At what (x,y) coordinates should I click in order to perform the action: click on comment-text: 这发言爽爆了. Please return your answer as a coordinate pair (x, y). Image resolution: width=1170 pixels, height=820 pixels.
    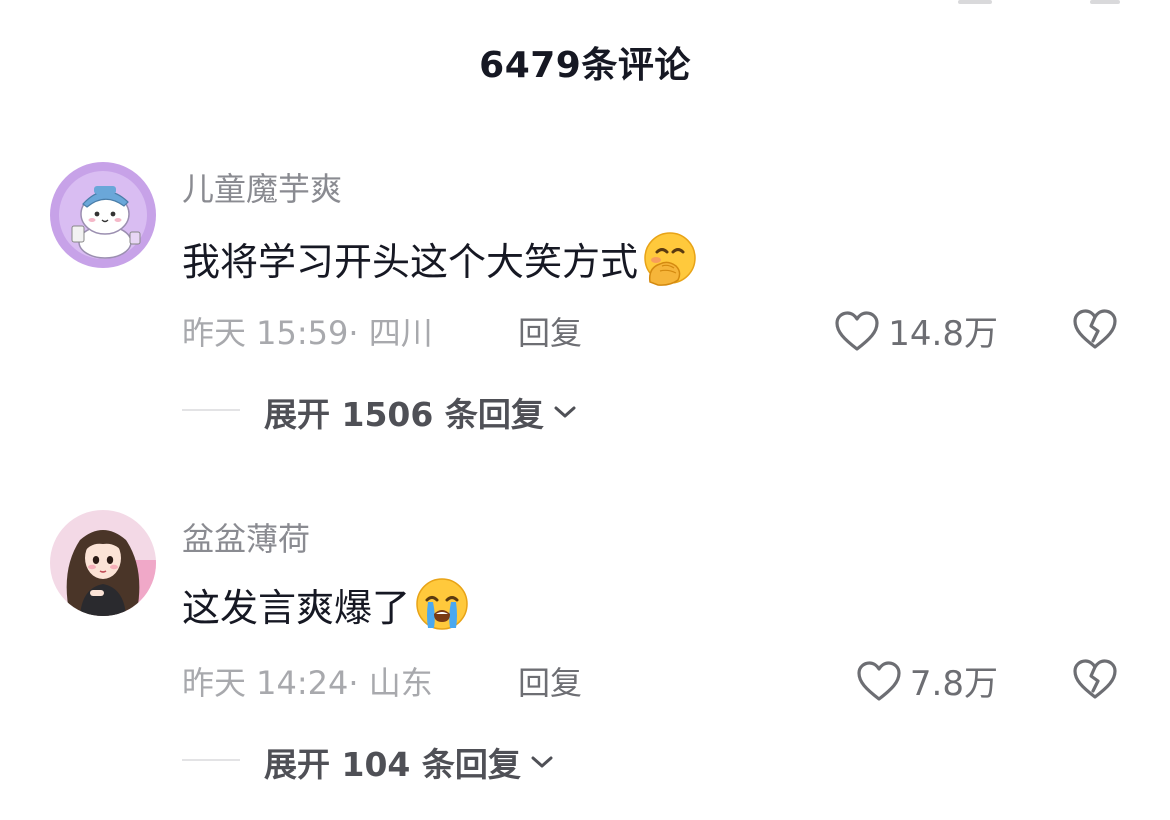
    Looking at the image, I should click on (296, 607).